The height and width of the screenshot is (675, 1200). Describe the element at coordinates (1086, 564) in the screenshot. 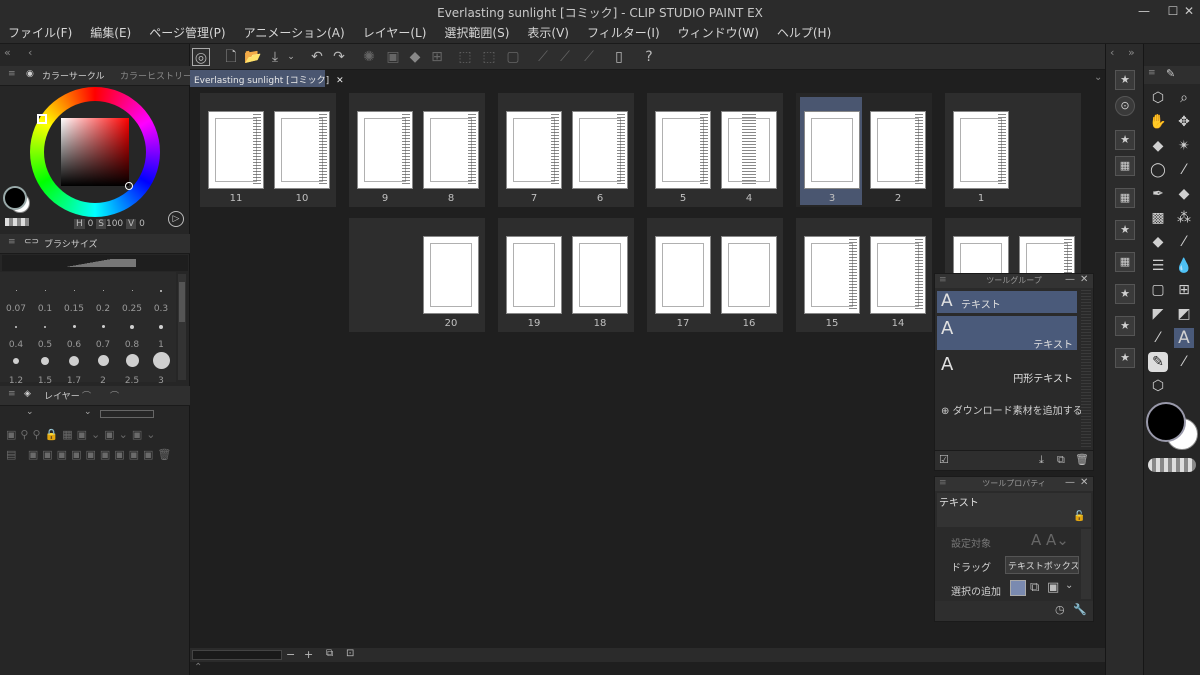

I see `tool-property-scrollbar` at that location.